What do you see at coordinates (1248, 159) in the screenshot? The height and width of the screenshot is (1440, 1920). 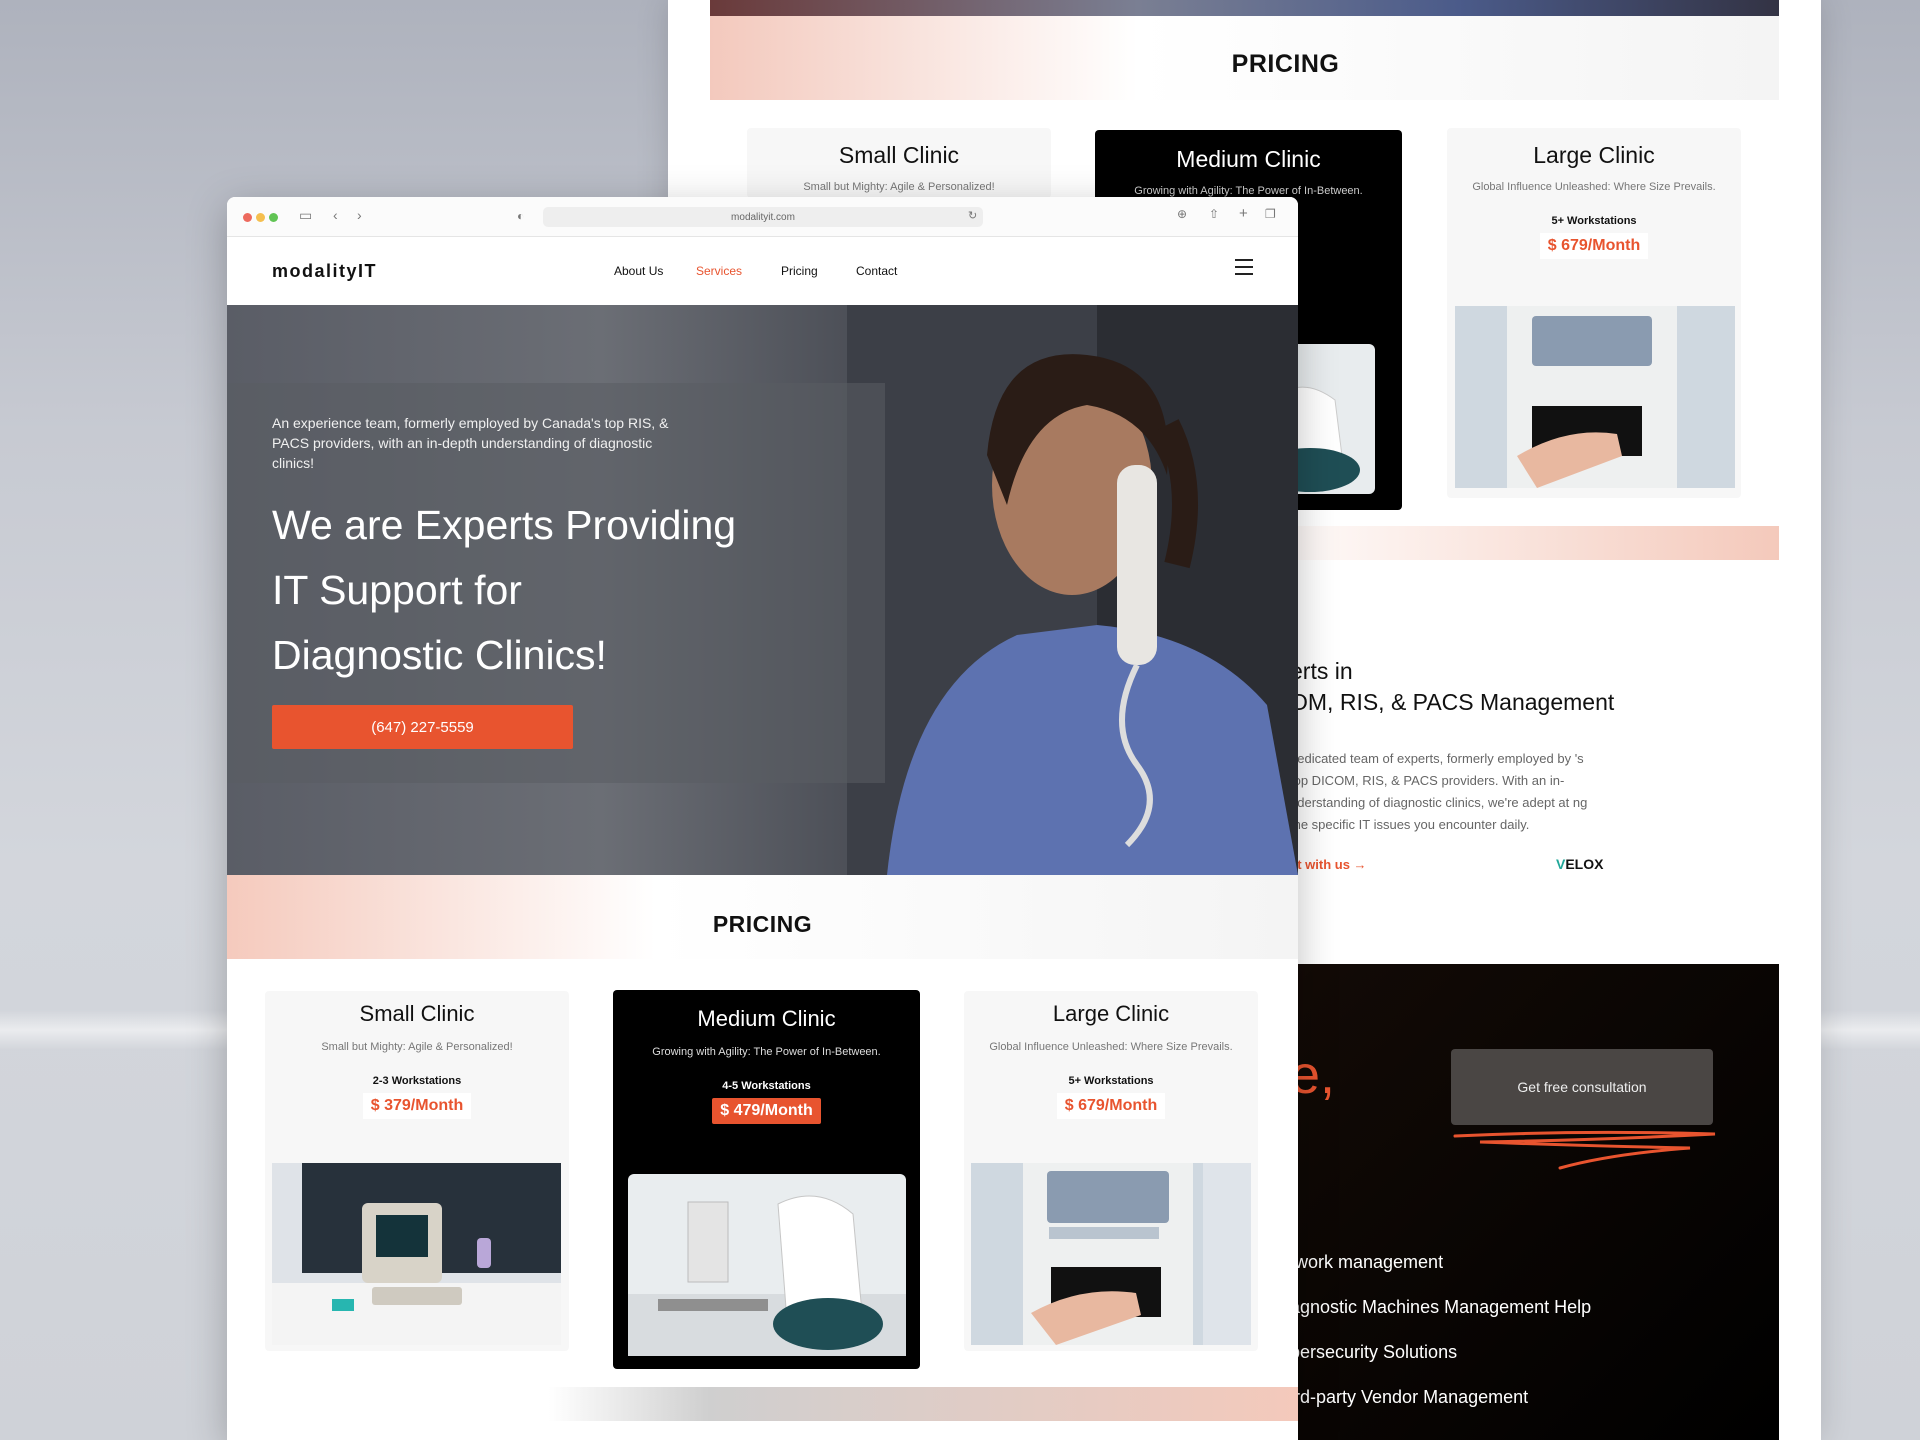 I see `back-card-title: Medium Clinic` at bounding box center [1248, 159].